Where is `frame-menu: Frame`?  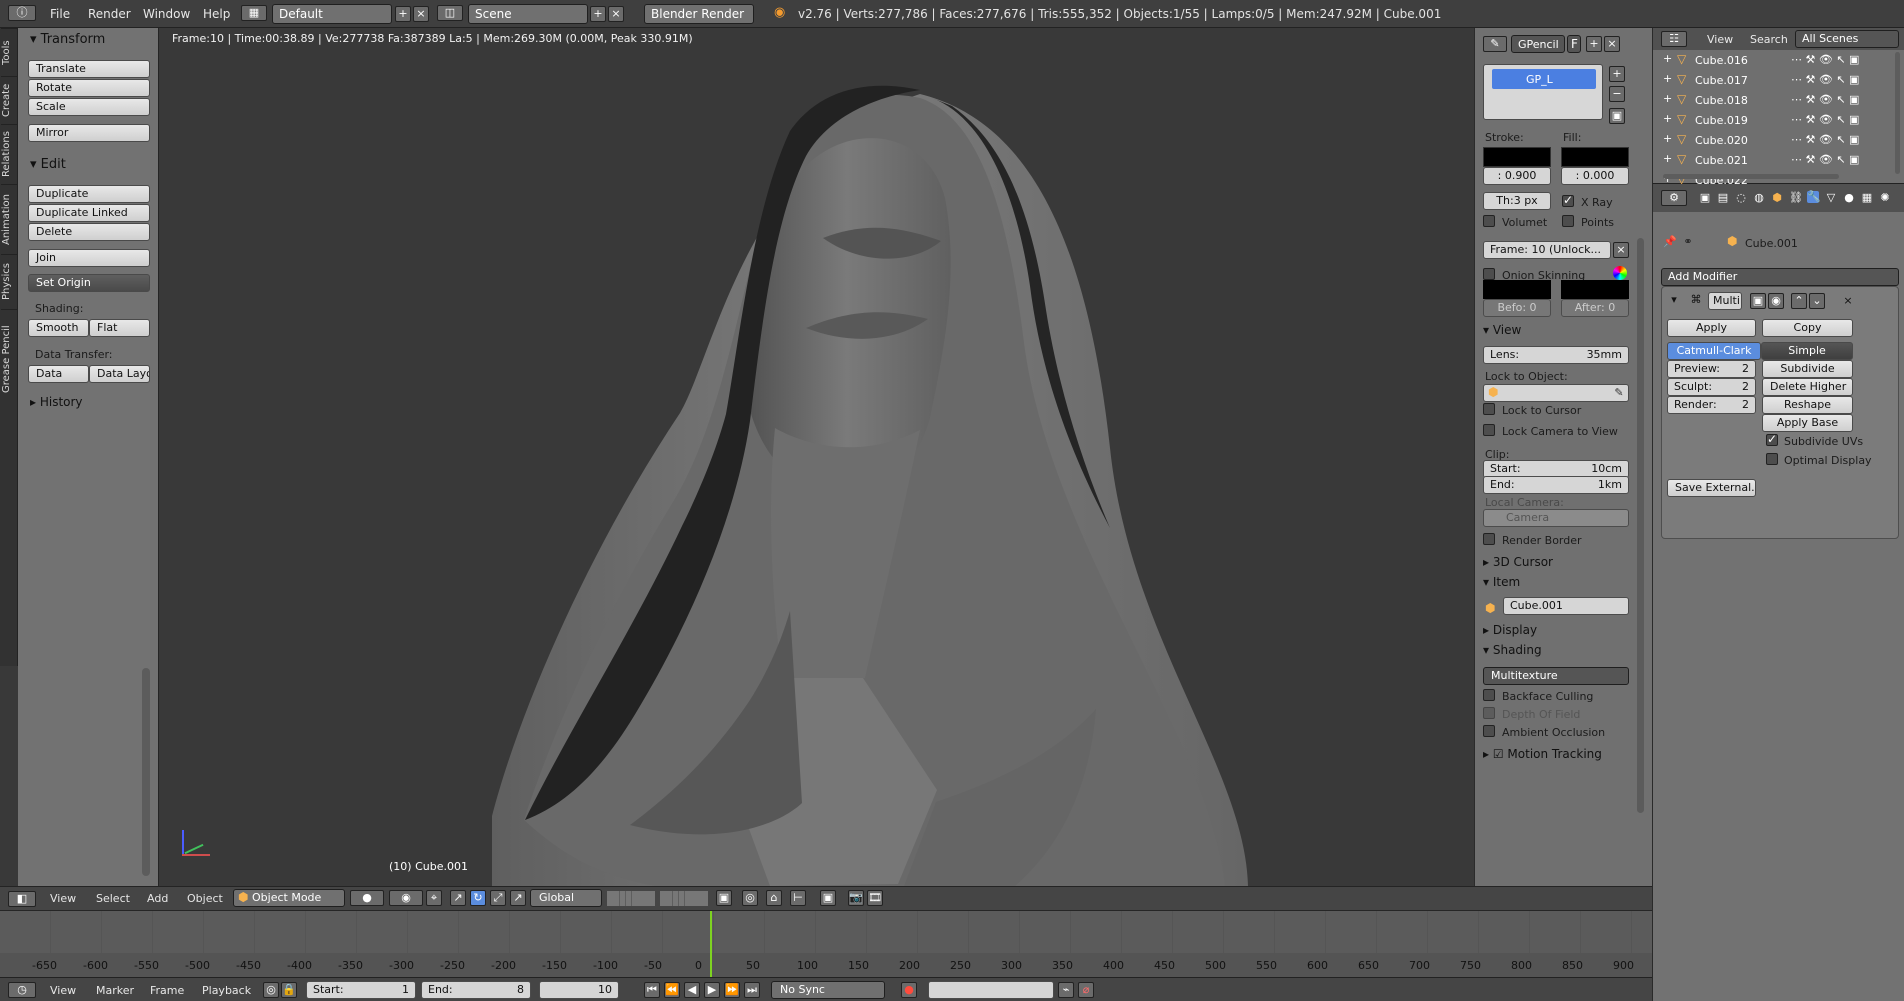
frame-menu: Frame is located at coordinates (167, 990).